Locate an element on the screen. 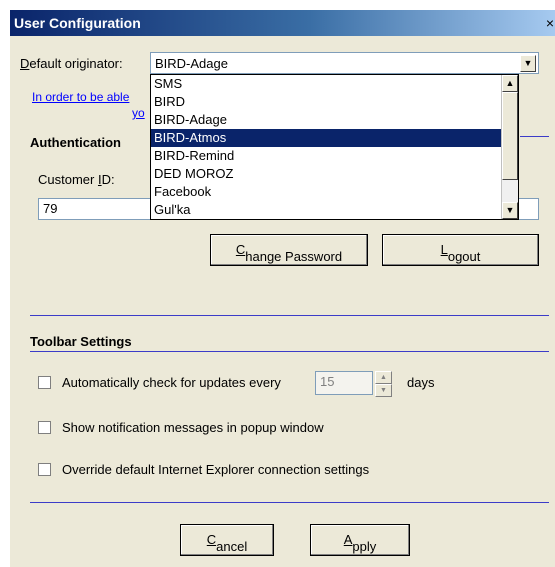 This screenshot has width=555, height=567. override-ie-checkbox is located at coordinates (44, 469).